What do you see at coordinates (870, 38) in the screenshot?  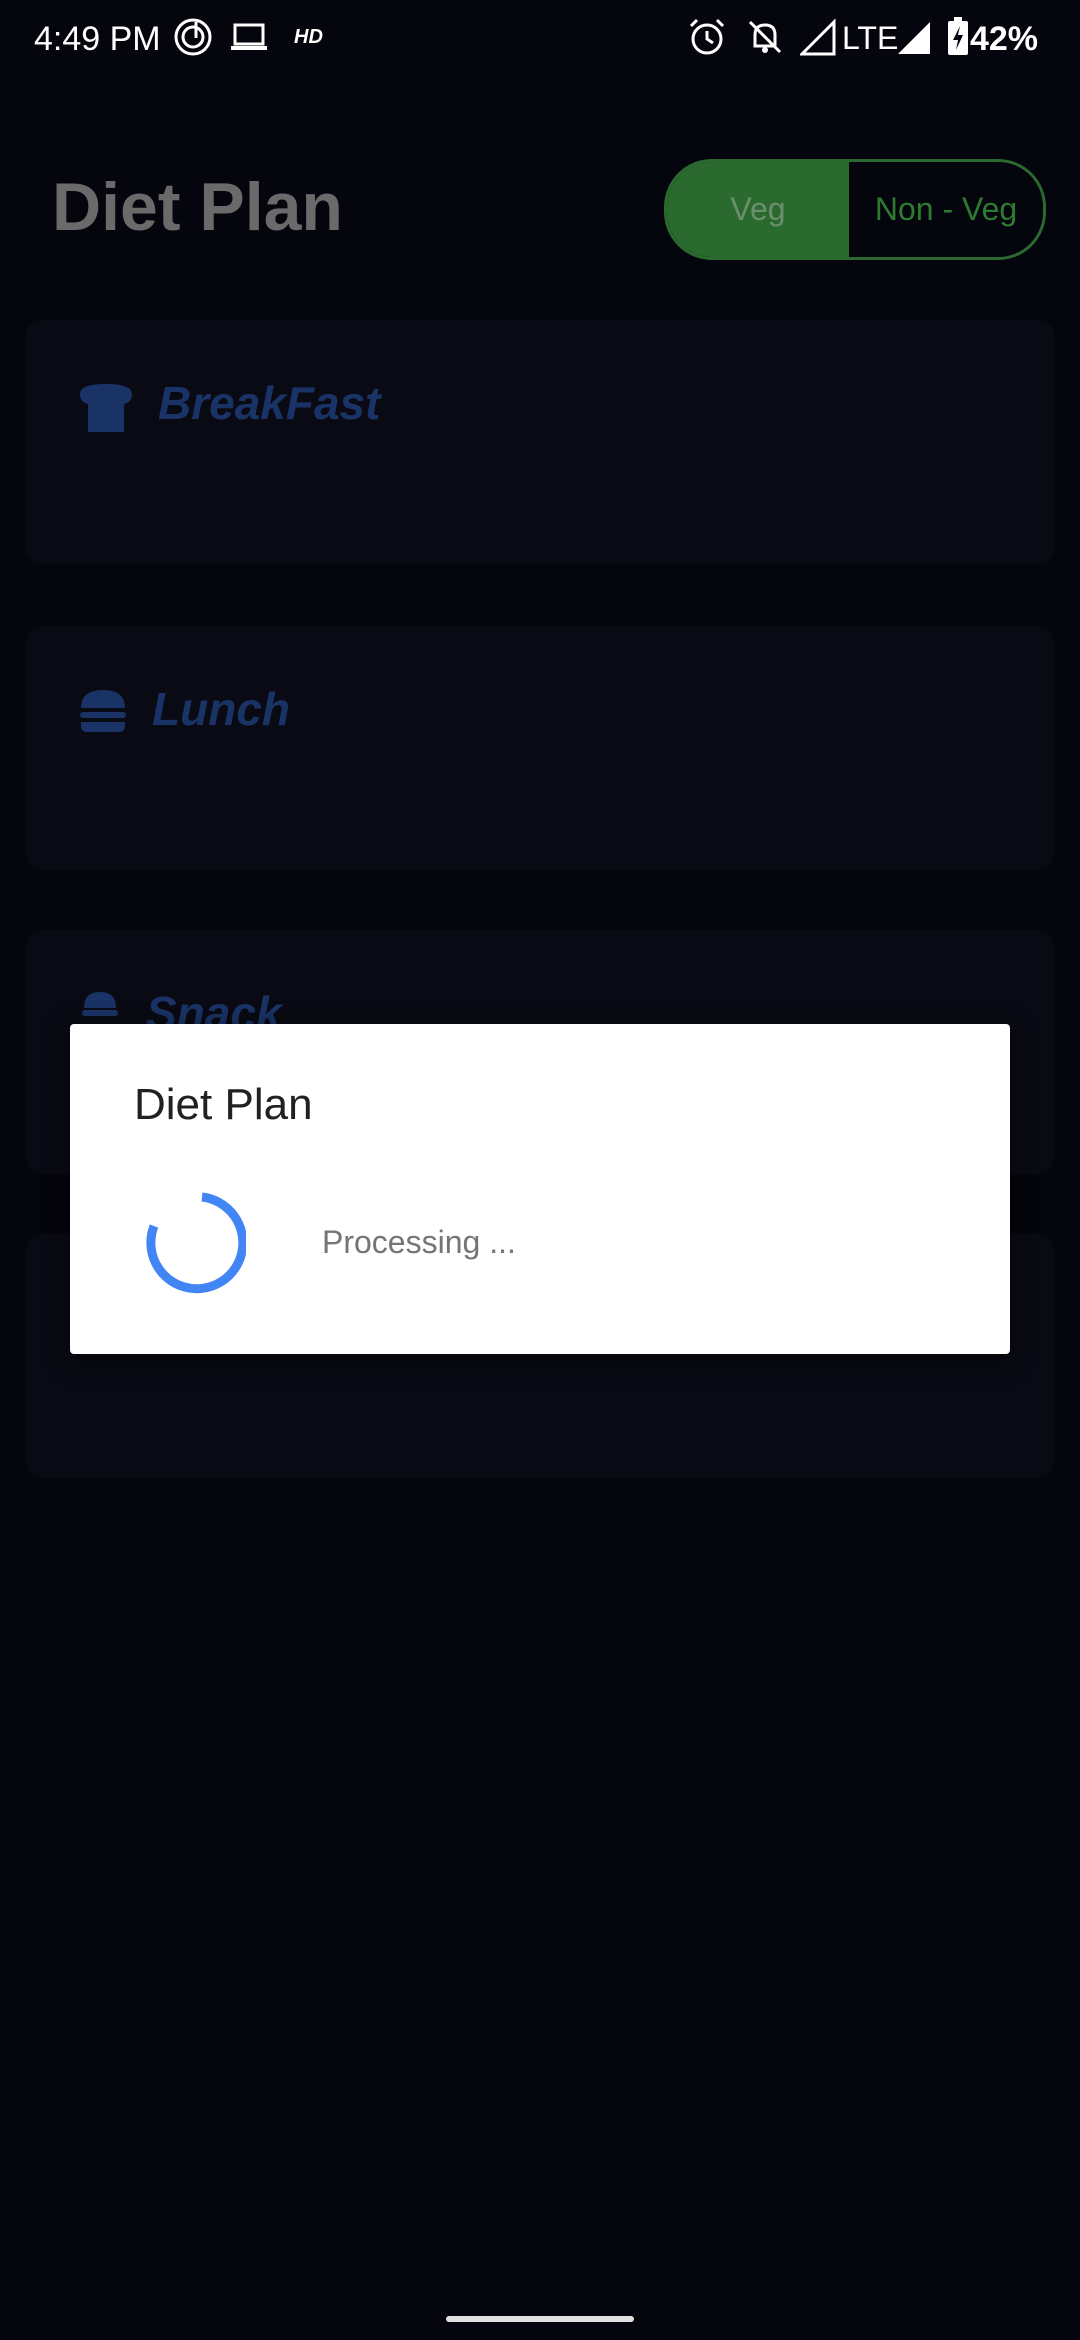 I see `network-type: LTE` at bounding box center [870, 38].